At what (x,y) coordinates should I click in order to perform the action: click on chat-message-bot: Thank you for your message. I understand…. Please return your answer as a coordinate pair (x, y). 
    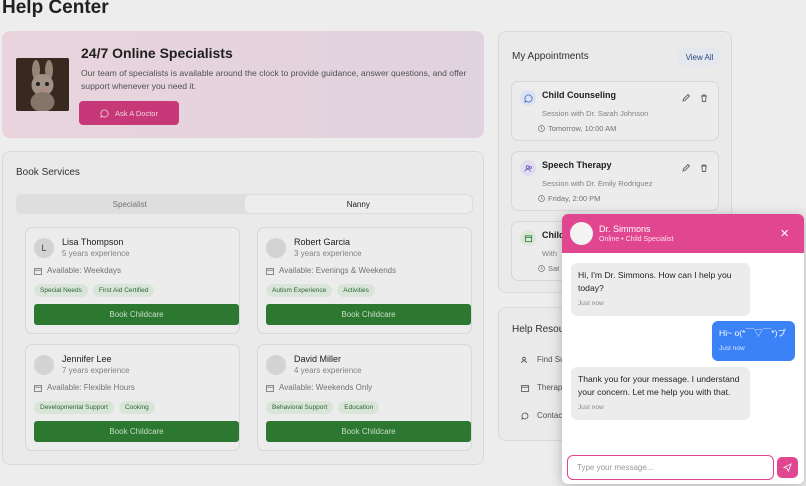
    Looking at the image, I should click on (660, 393).